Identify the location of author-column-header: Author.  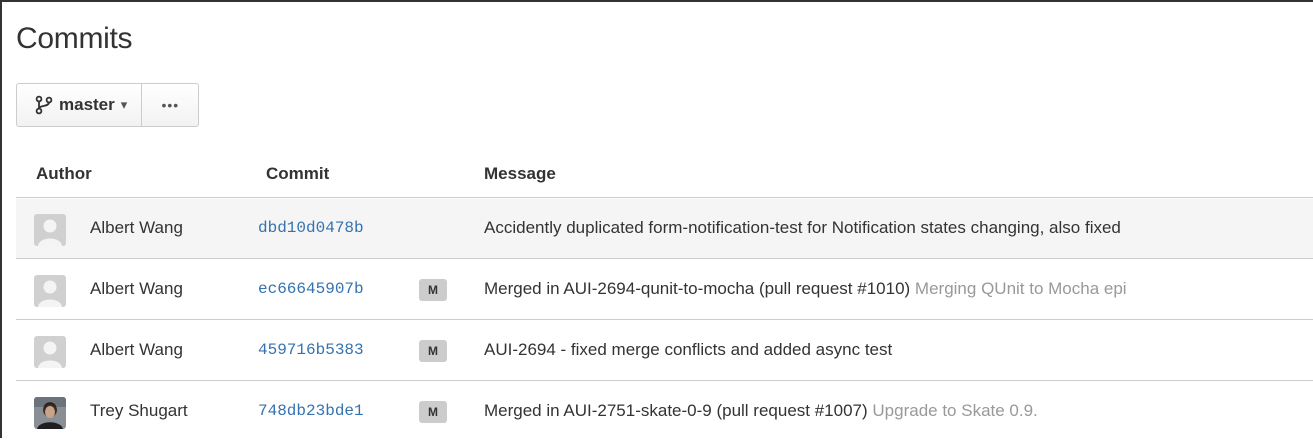
(64, 173).